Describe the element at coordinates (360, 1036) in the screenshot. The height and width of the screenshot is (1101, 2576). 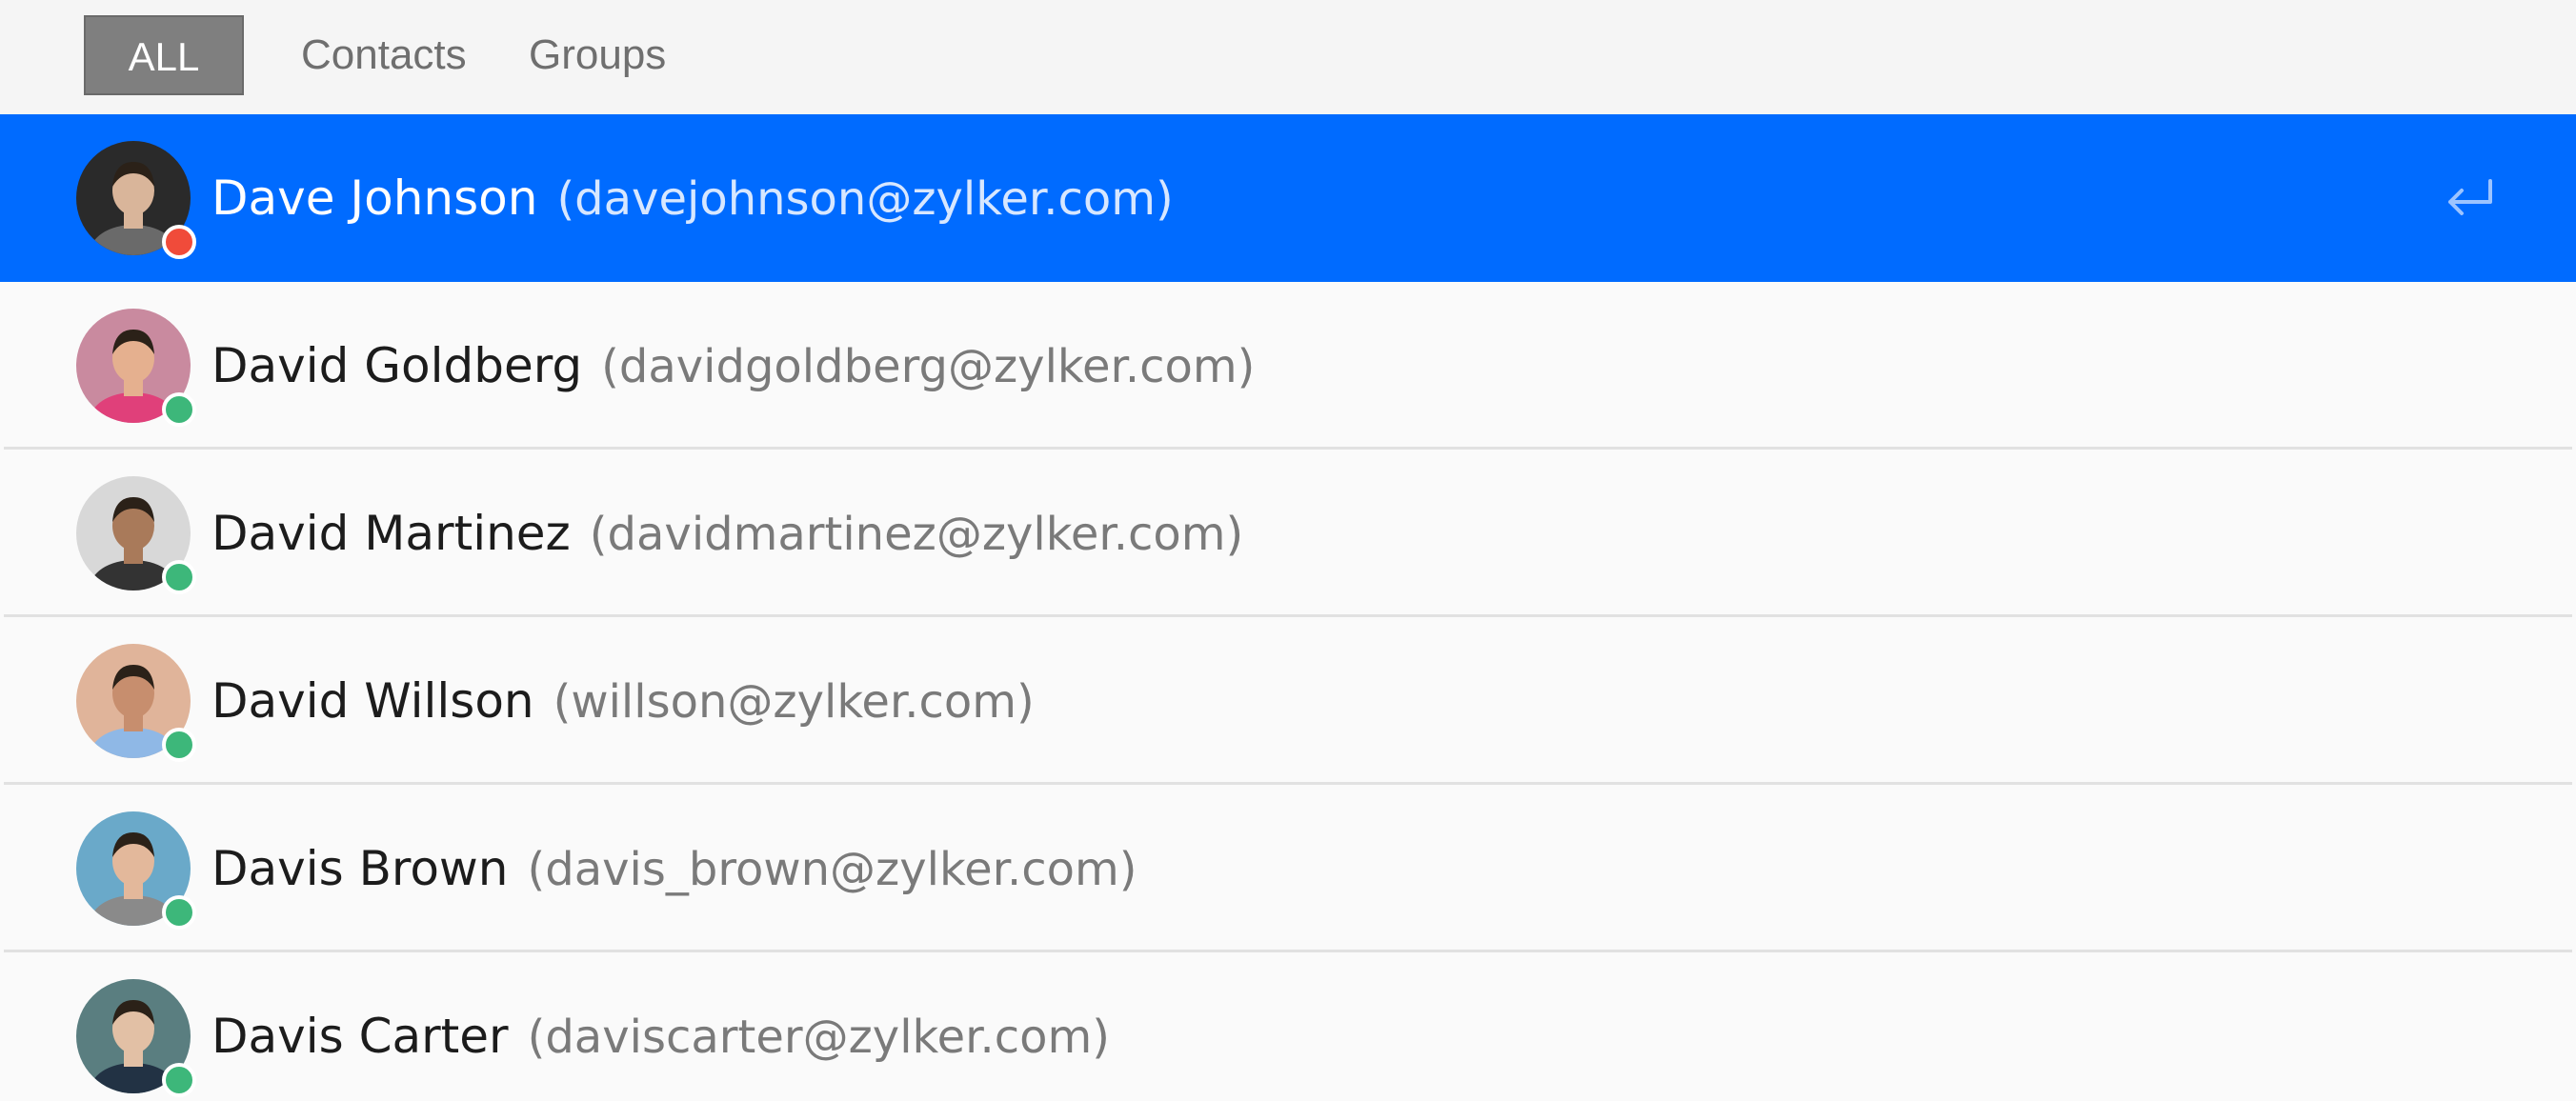
I see `contact-name: Davis Carter` at that location.